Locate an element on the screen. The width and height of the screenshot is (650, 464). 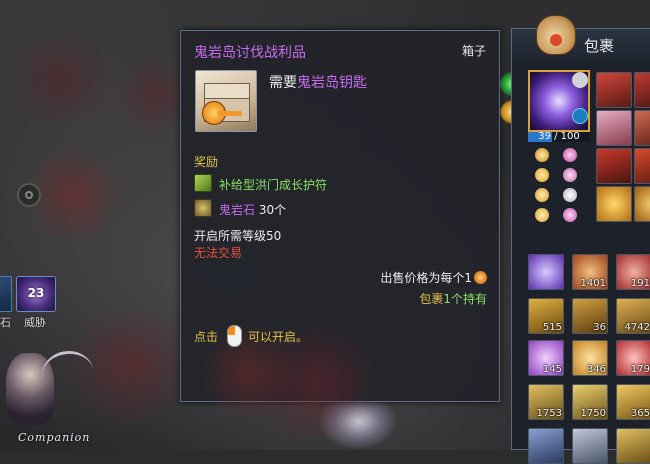
reward-name: 补给型洪门成长护符 is located at coordinates (273, 185).